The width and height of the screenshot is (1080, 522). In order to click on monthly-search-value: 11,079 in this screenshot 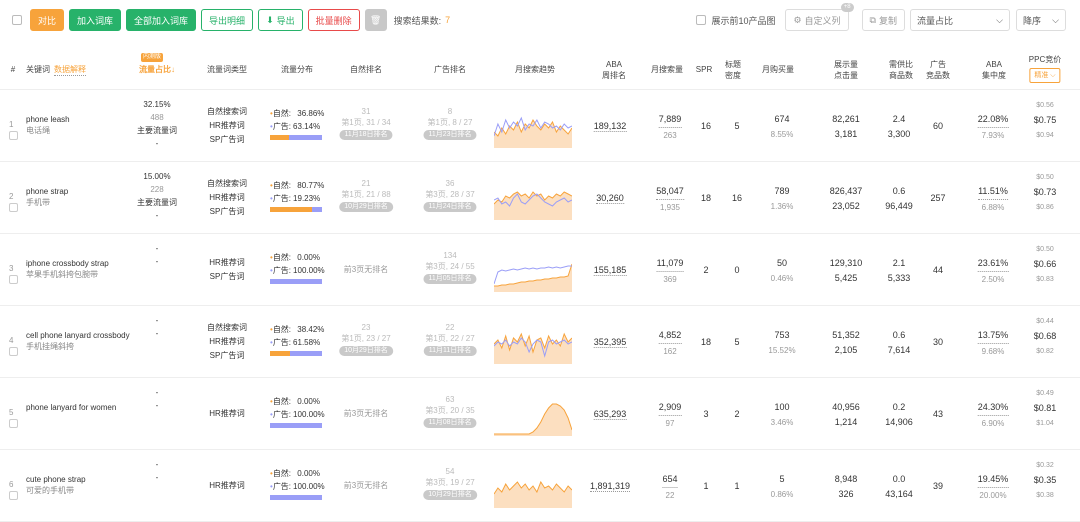, I will do `click(670, 264)`.